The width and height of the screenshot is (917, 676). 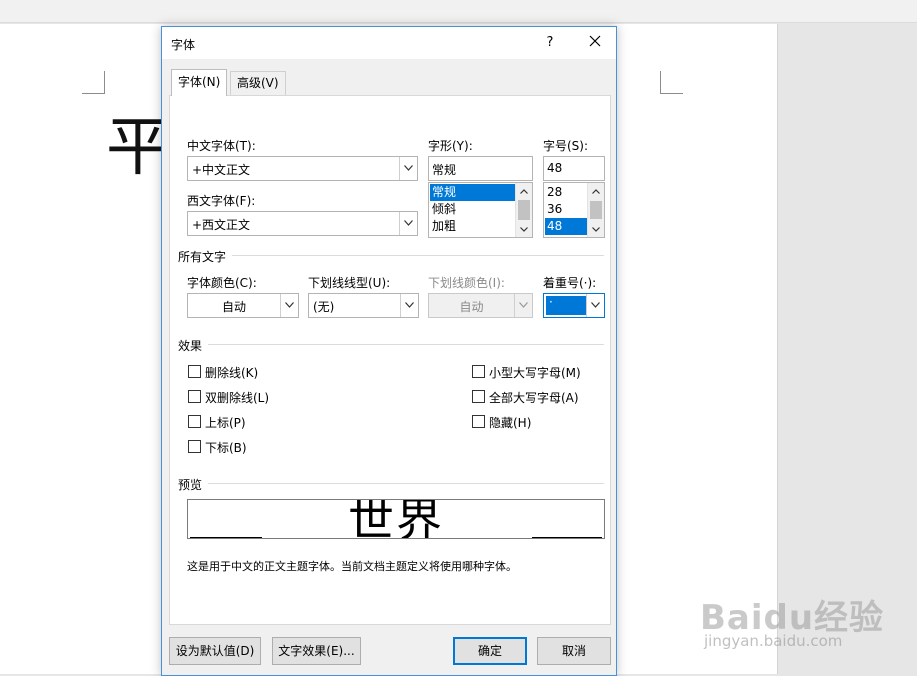 I want to click on list-item: 36, so click(x=566, y=209).